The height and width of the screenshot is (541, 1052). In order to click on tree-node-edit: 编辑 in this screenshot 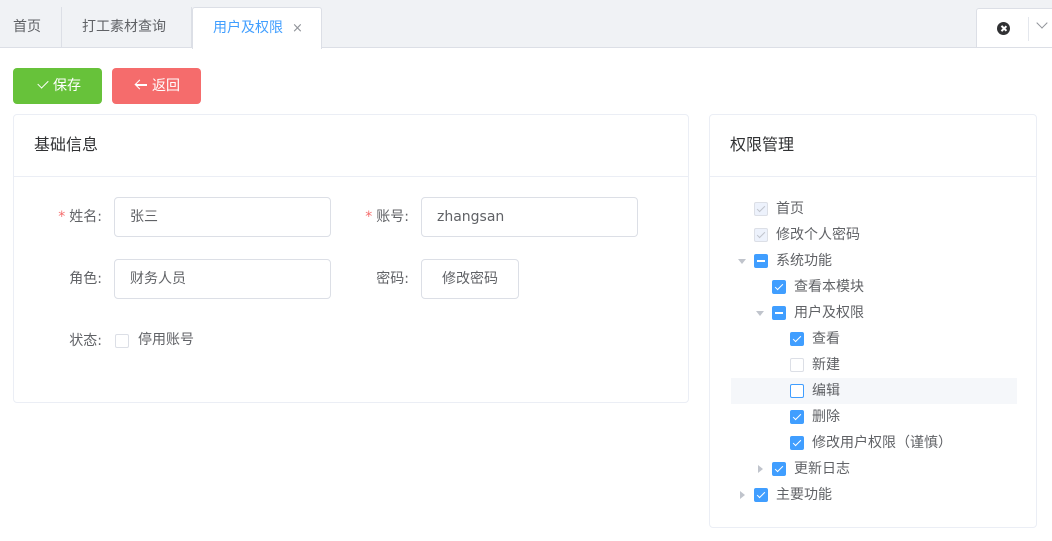, I will do `click(874, 391)`.